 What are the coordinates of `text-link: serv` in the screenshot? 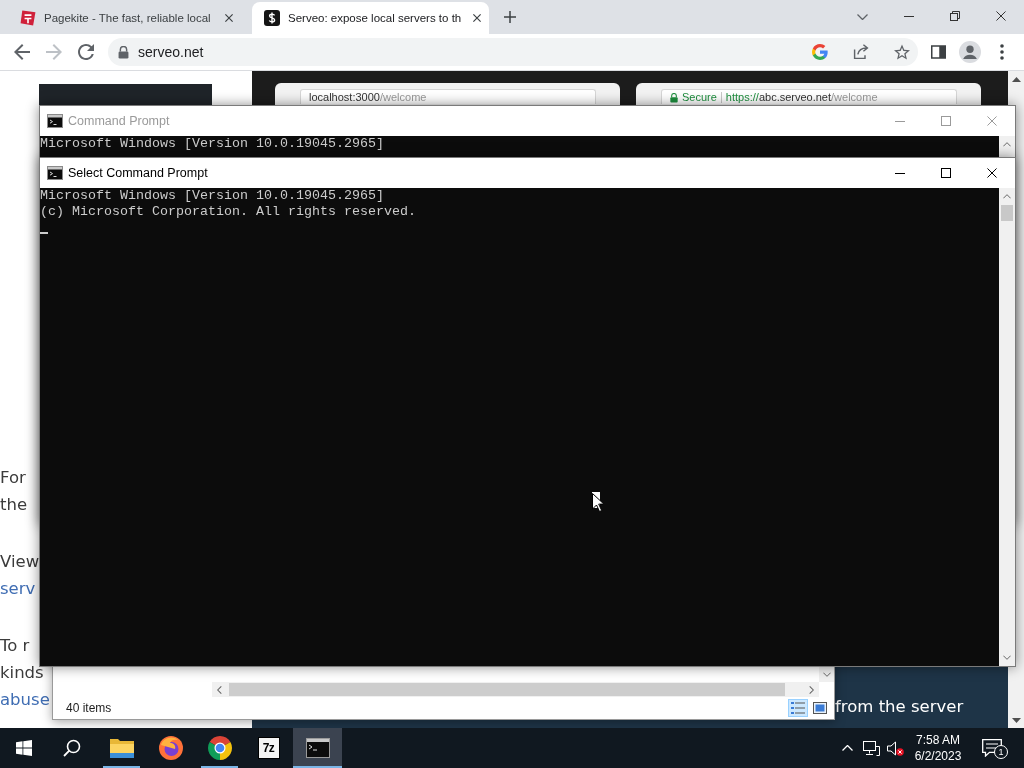 It's located at (18, 588).